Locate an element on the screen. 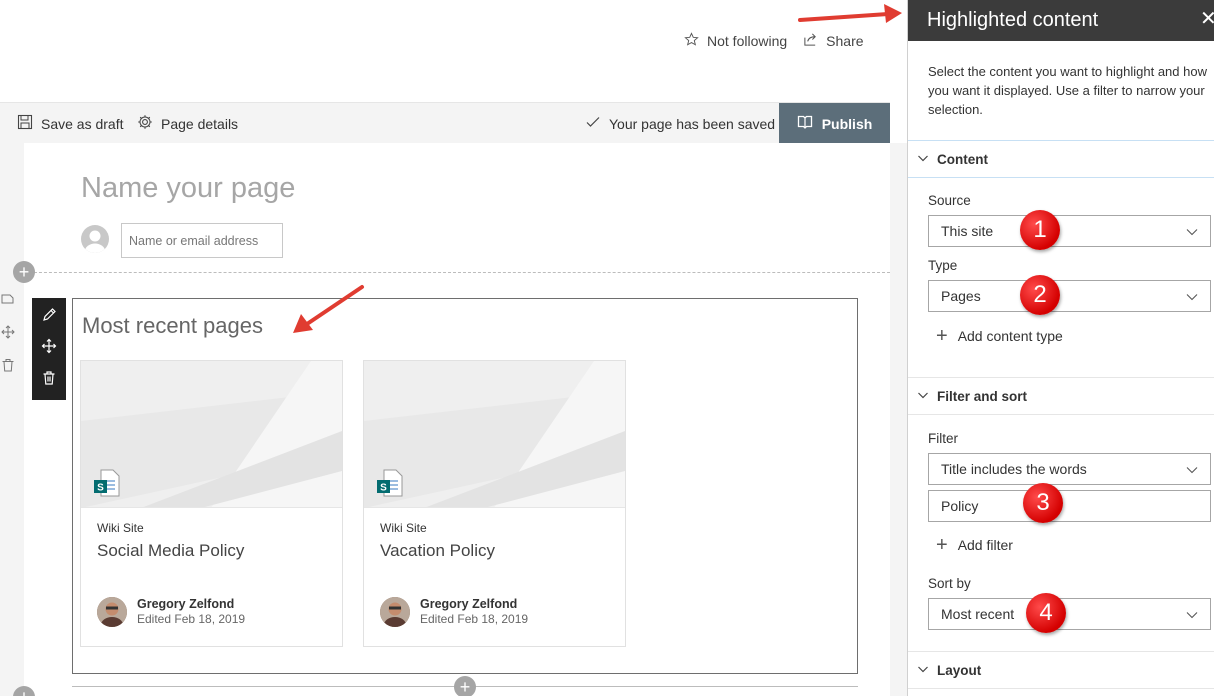  arrow-to-pane is located at coordinates (850, 13).